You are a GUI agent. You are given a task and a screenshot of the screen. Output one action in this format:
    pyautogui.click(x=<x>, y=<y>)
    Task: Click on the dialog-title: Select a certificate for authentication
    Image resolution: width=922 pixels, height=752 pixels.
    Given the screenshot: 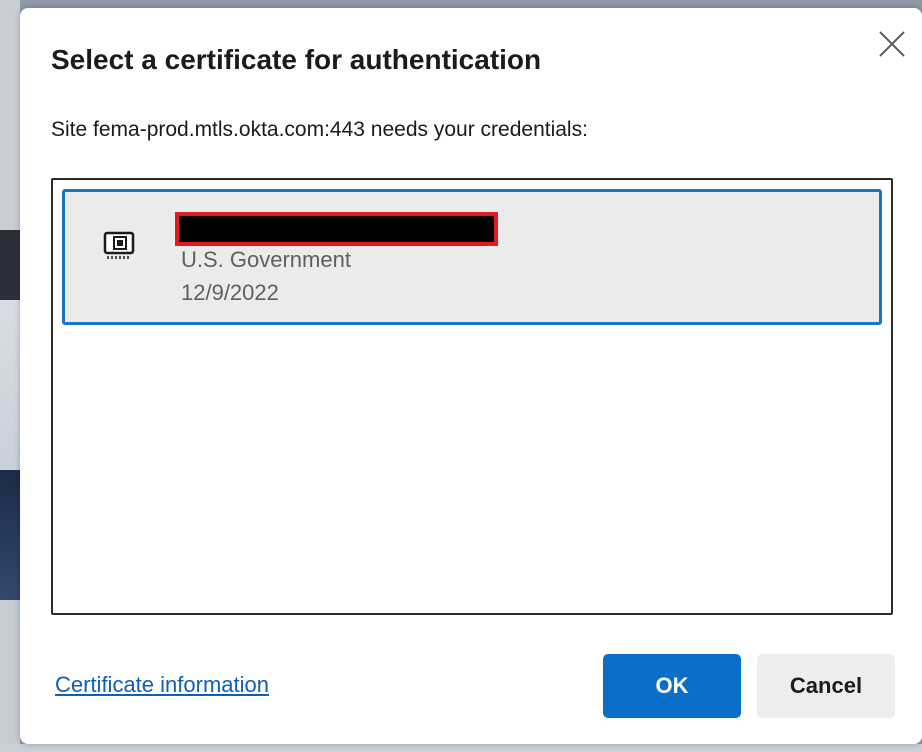 What is the action you would take?
    pyautogui.click(x=296, y=59)
    